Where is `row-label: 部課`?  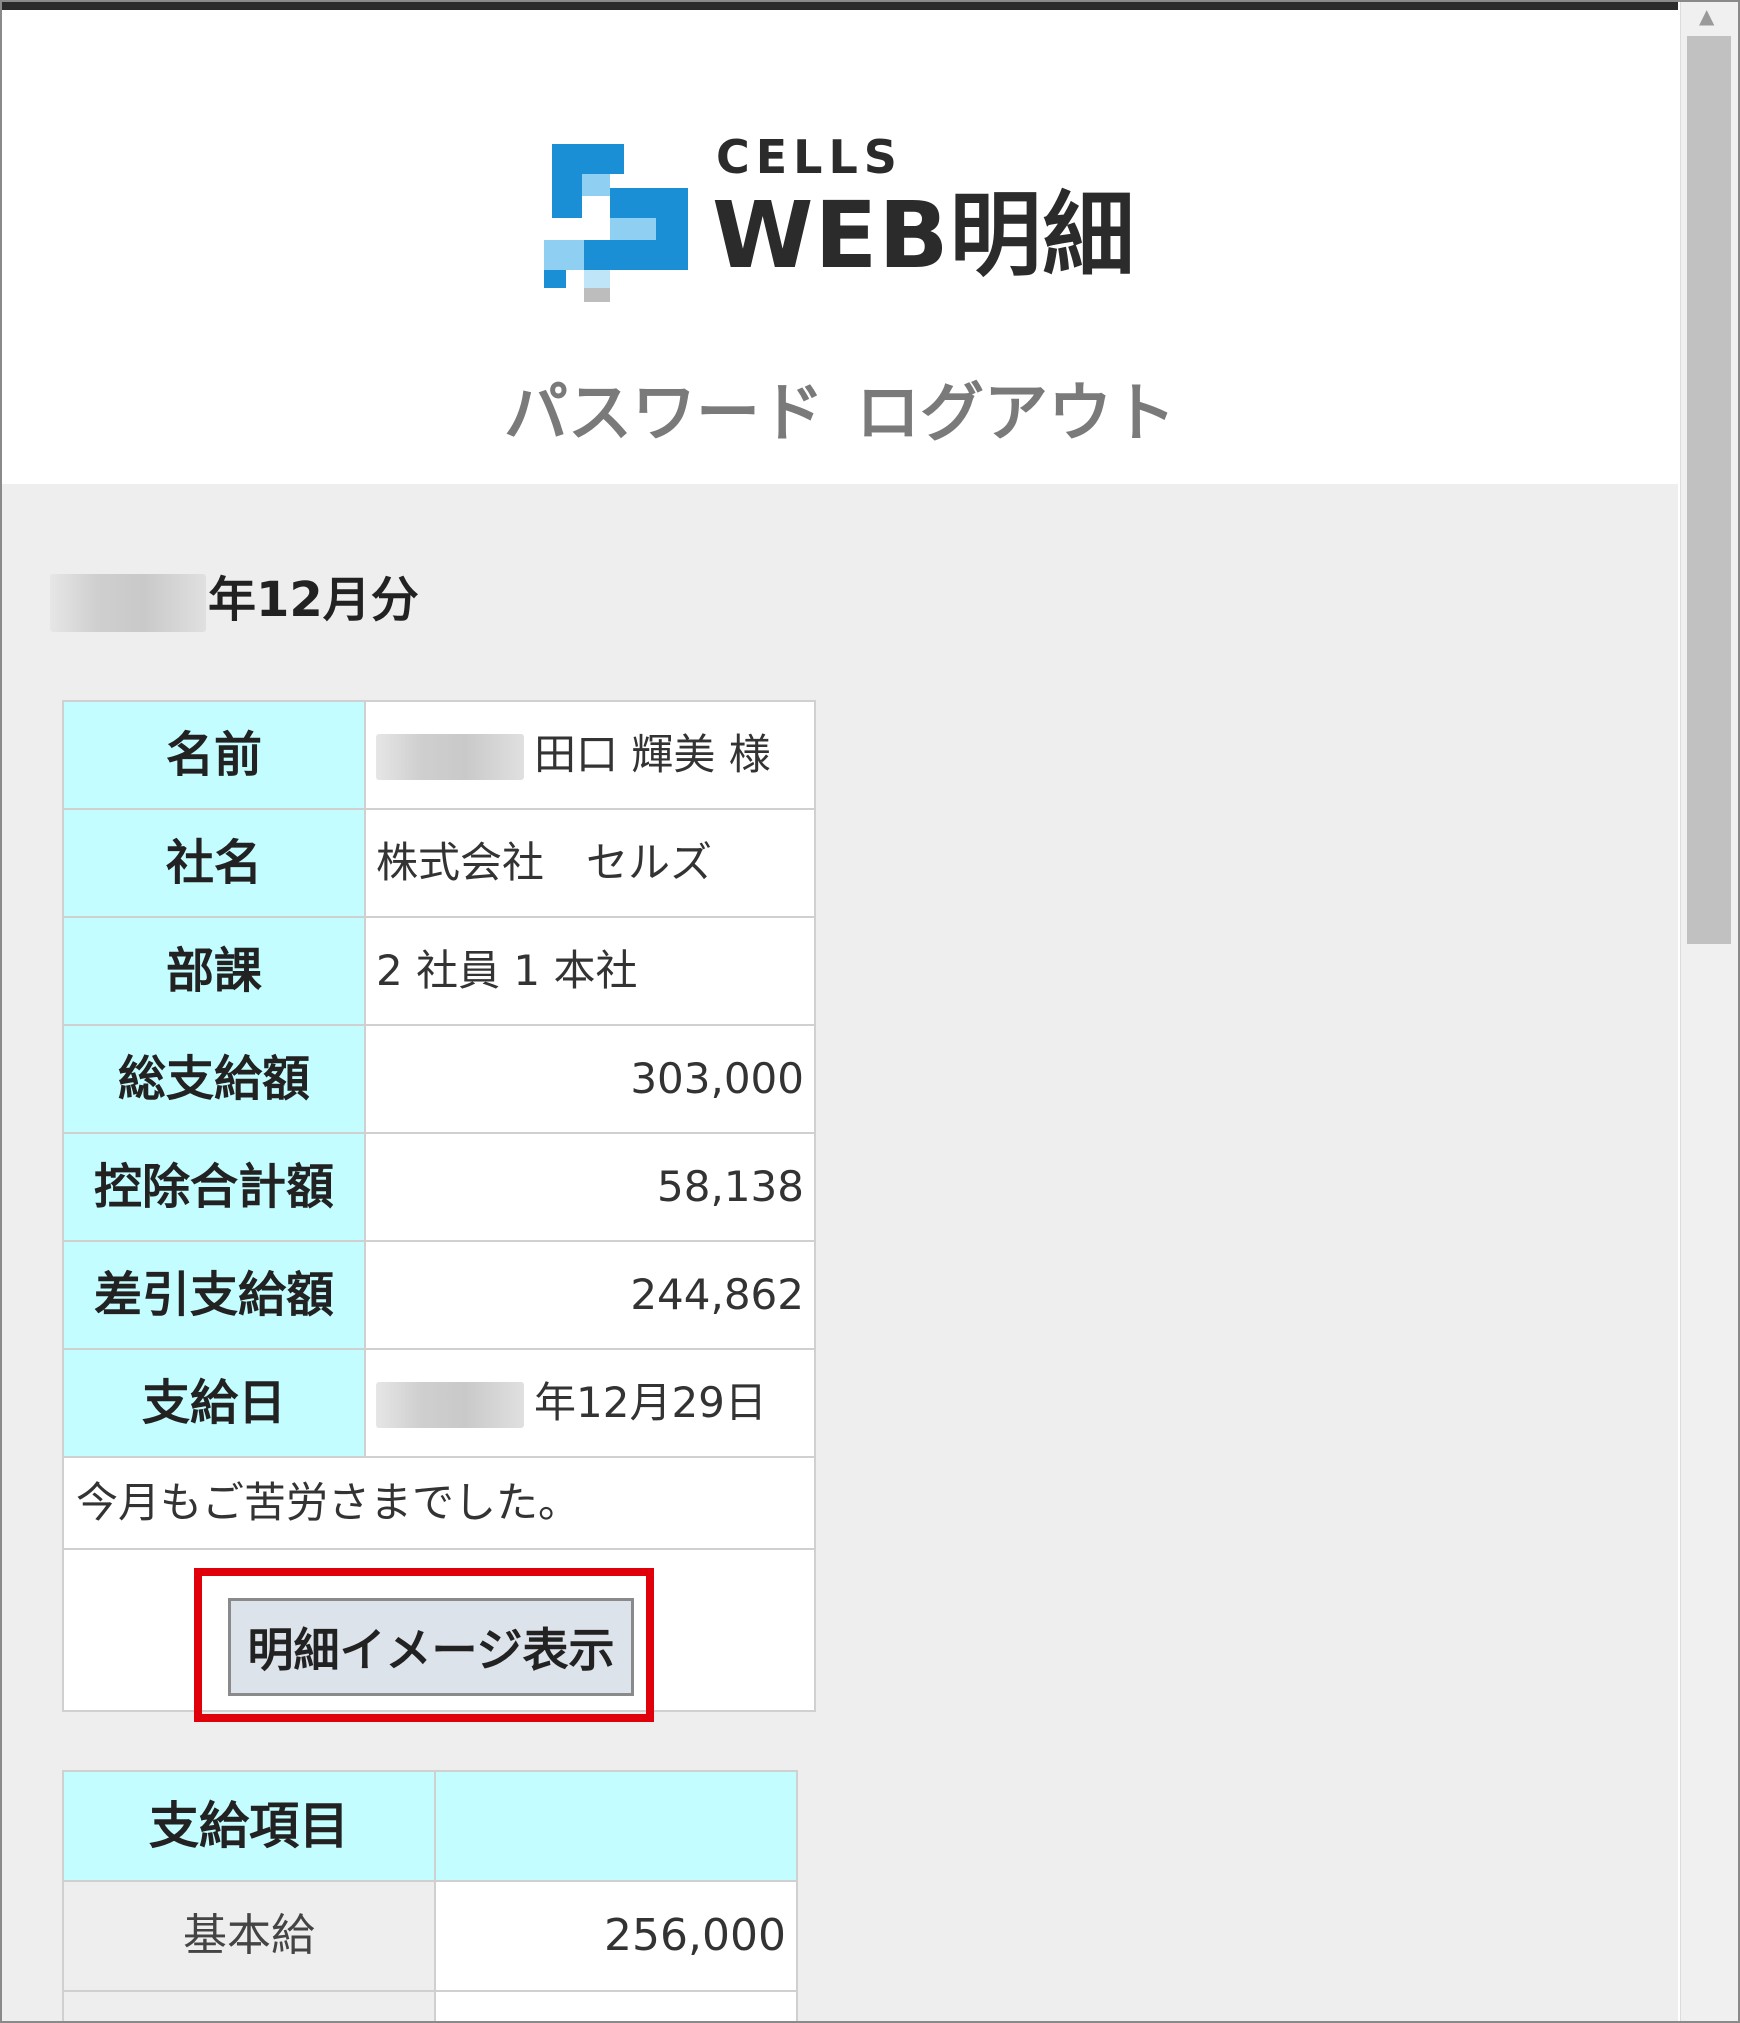 row-label: 部課 is located at coordinates (214, 971).